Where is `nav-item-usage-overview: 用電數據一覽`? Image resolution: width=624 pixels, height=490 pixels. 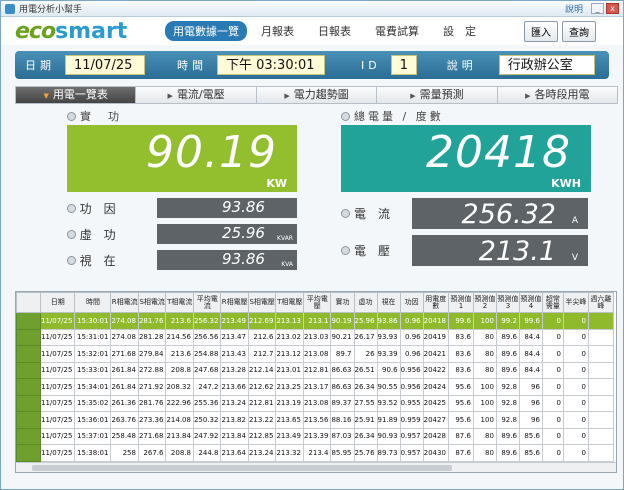 nav-item-usage-overview: 用電數據一覽 is located at coordinates (206, 31).